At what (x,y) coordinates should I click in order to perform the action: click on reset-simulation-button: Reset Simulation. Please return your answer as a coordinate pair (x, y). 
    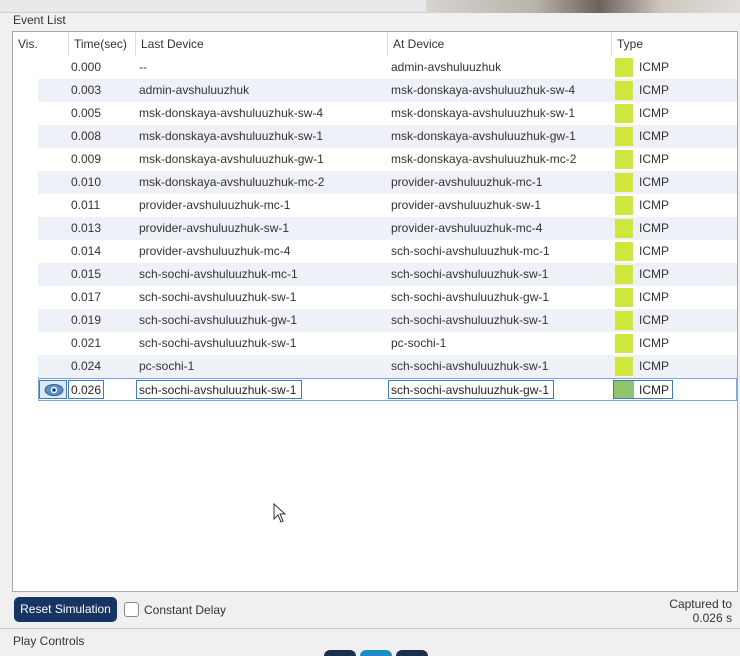
    Looking at the image, I should click on (65, 609).